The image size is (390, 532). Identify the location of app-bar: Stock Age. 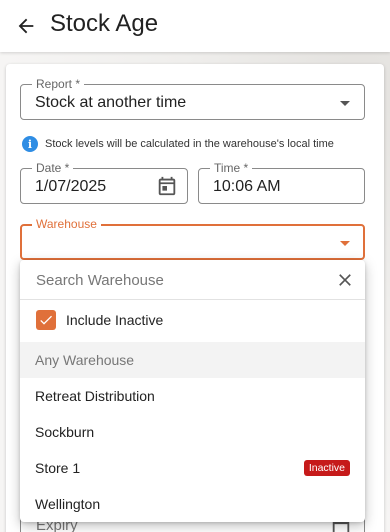
(195, 26).